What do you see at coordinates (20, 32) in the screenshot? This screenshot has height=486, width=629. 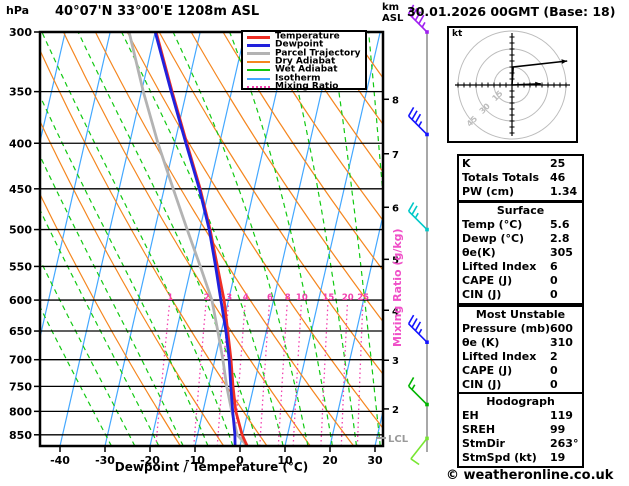 I see `pressure-tick-label: 300` at bounding box center [20, 32].